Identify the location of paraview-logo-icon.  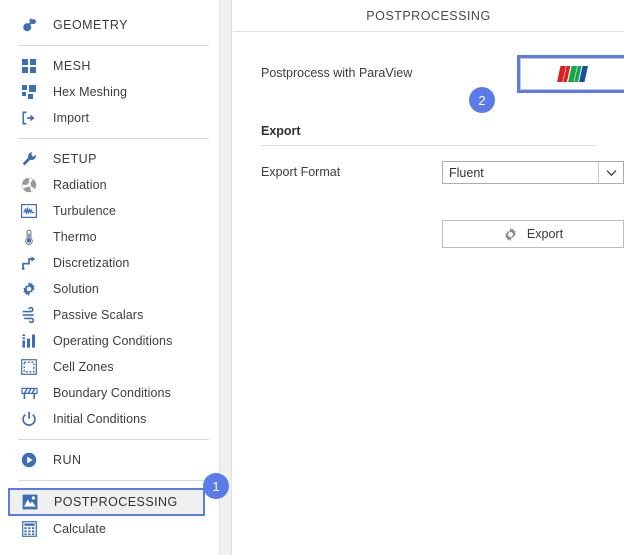
(573, 74).